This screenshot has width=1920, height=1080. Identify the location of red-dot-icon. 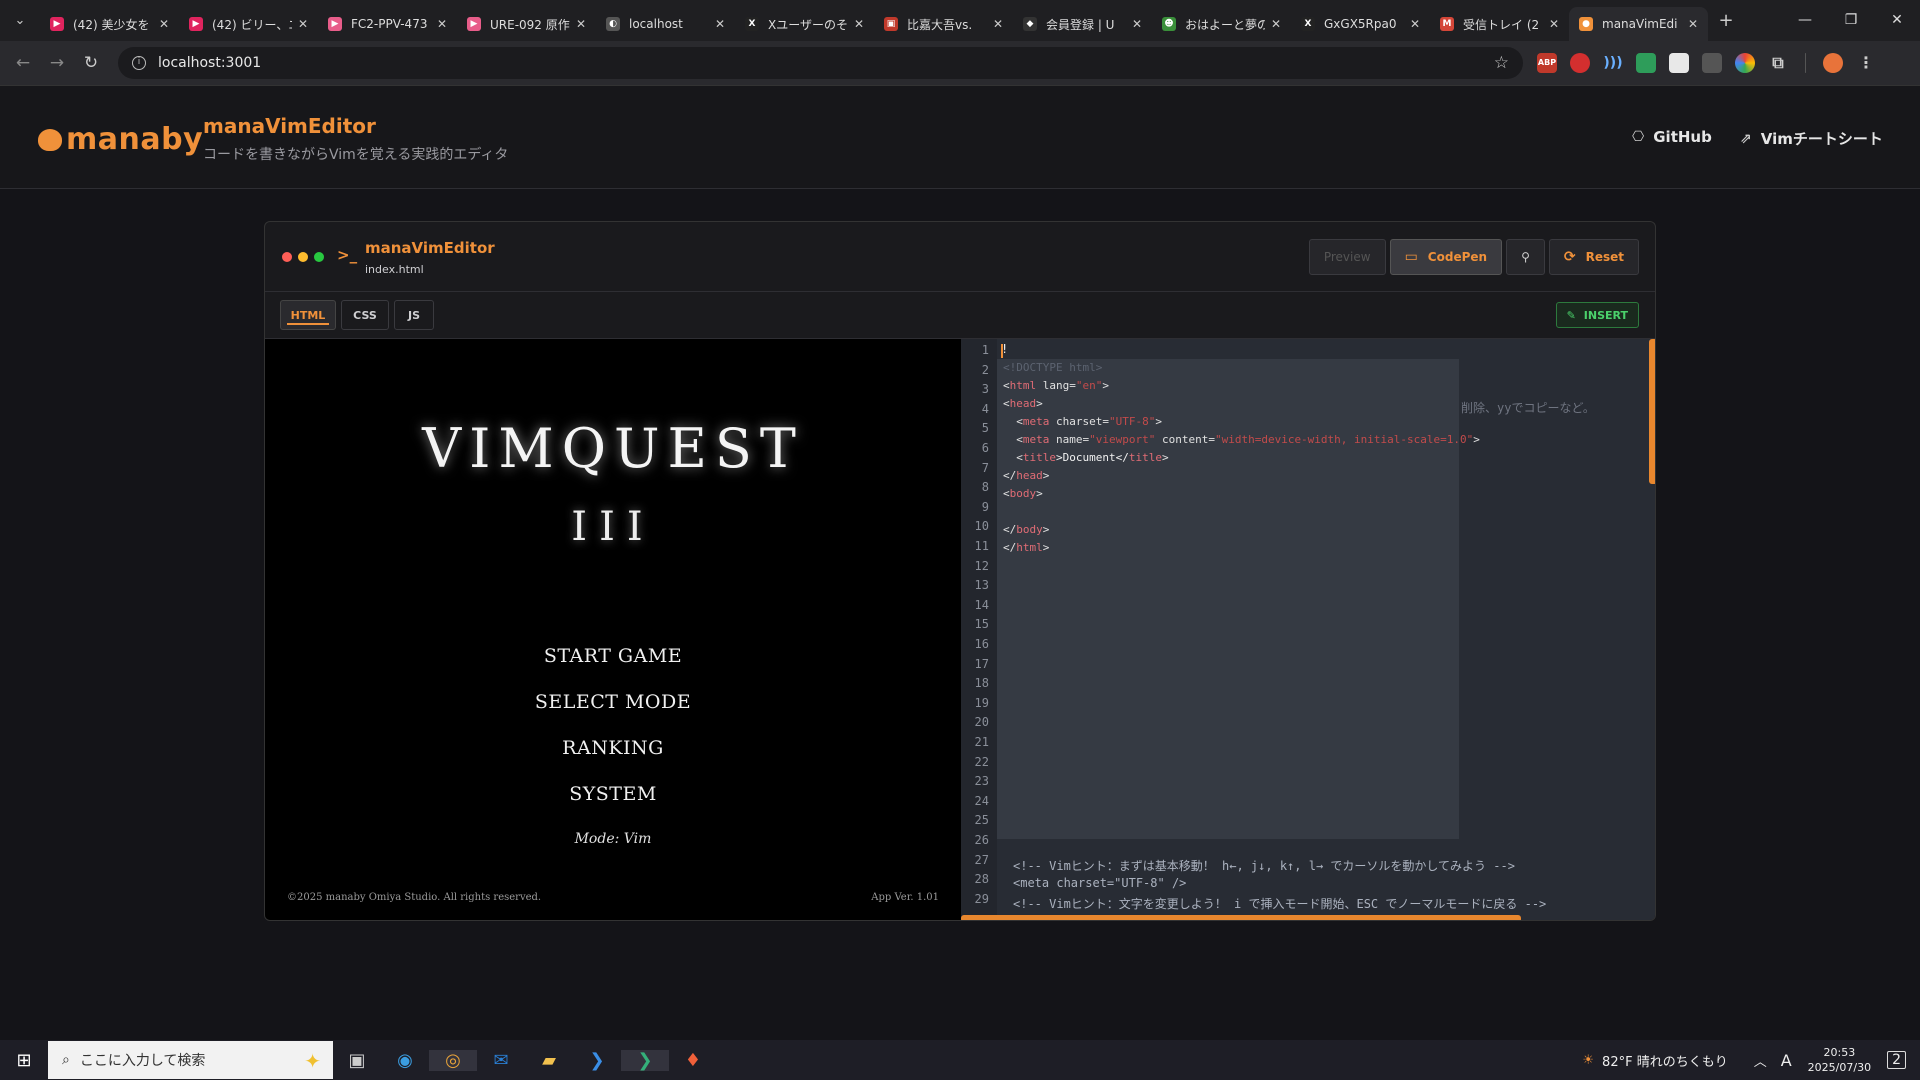
(287, 257).